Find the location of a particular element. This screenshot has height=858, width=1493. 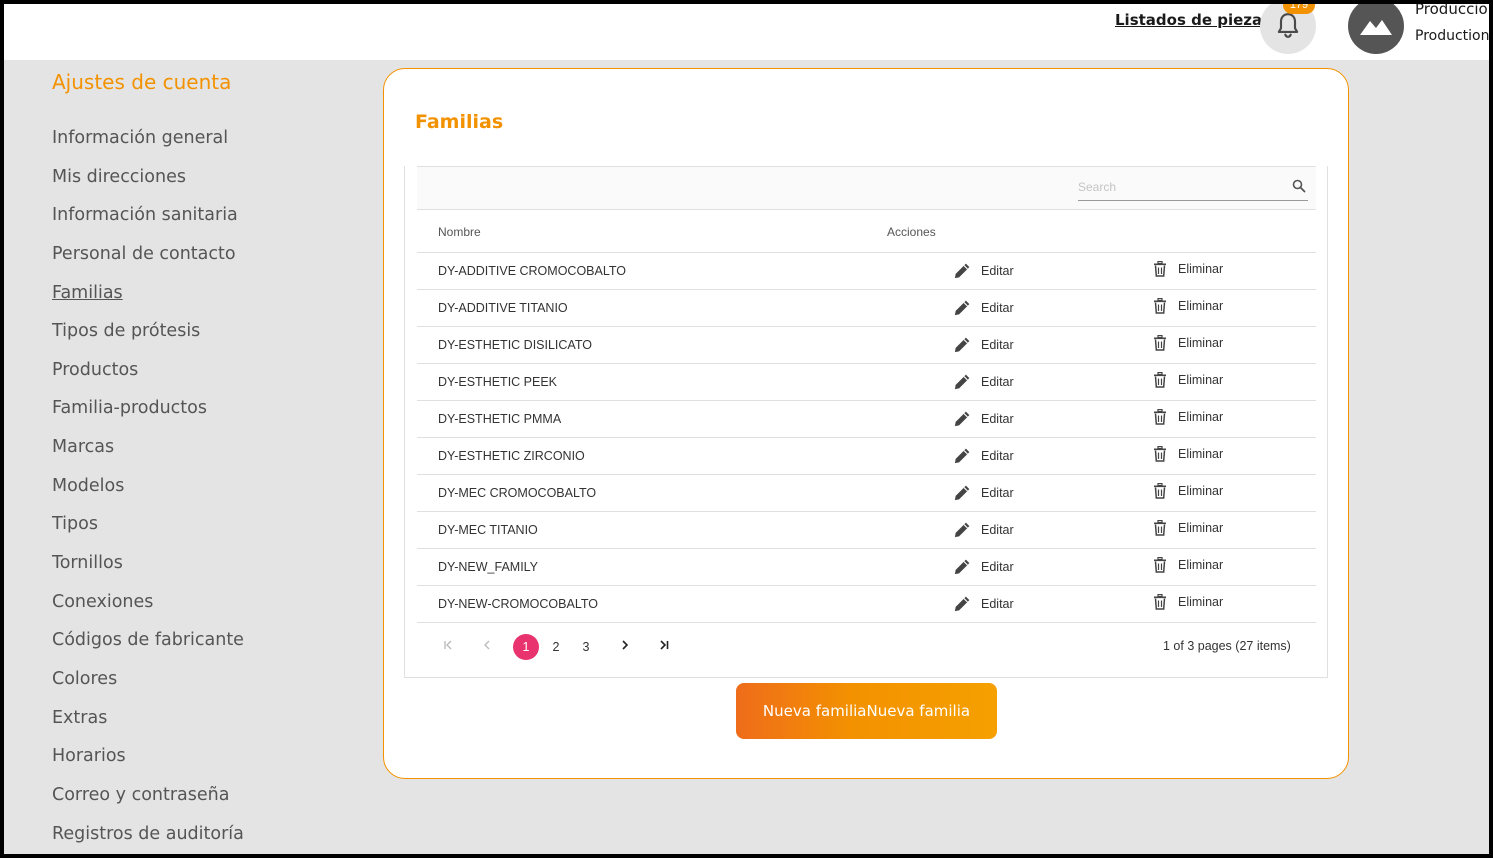

notification-count-badge: 179 is located at coordinates (1299, 9).